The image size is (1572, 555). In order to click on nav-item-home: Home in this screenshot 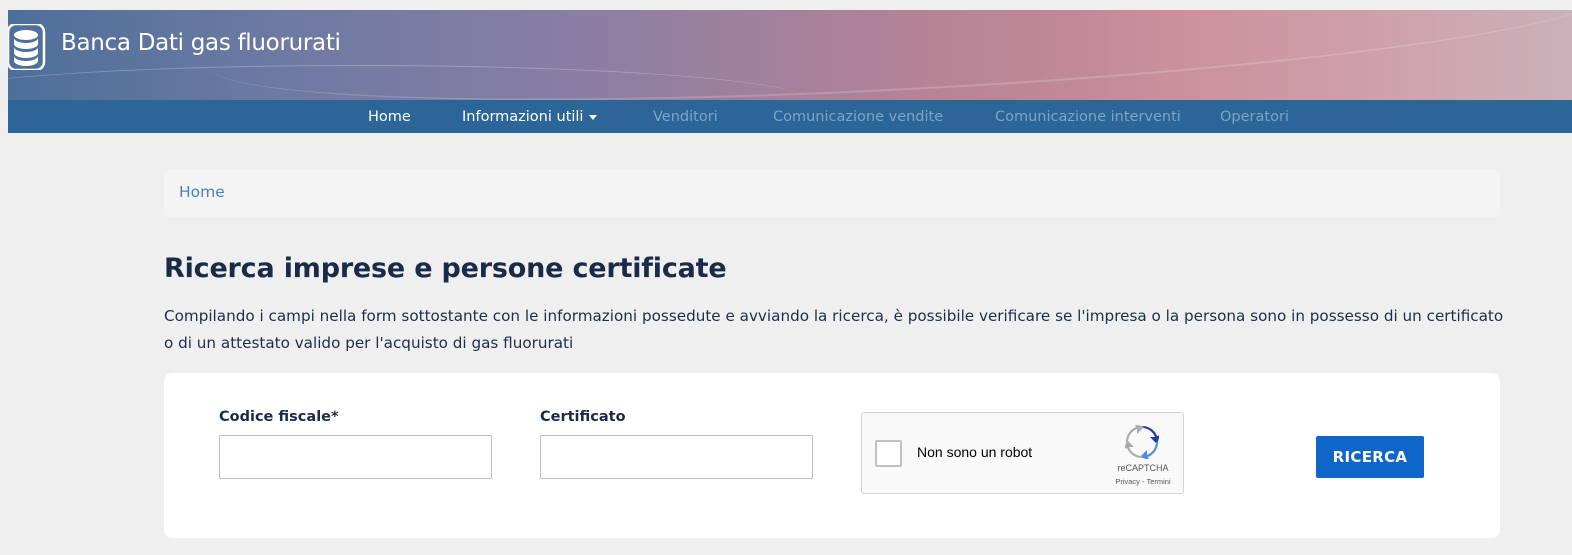, I will do `click(389, 117)`.